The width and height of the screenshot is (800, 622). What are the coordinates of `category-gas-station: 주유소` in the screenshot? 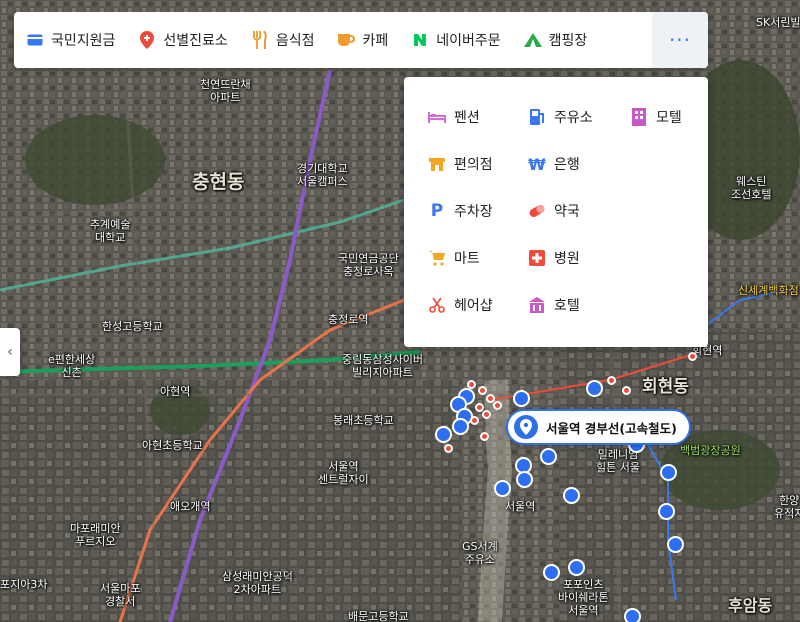 It's located at (560, 117).